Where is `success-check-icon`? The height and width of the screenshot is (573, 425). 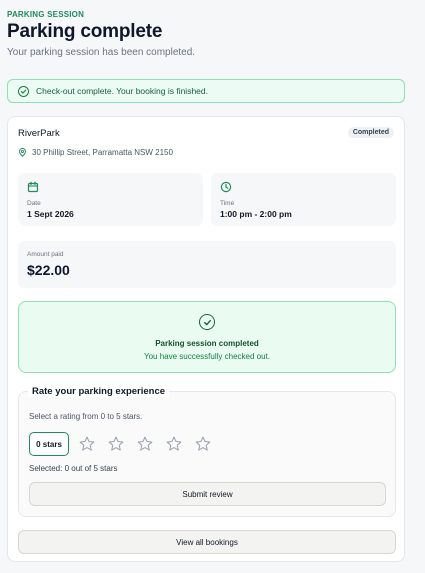
success-check-icon is located at coordinates (207, 322).